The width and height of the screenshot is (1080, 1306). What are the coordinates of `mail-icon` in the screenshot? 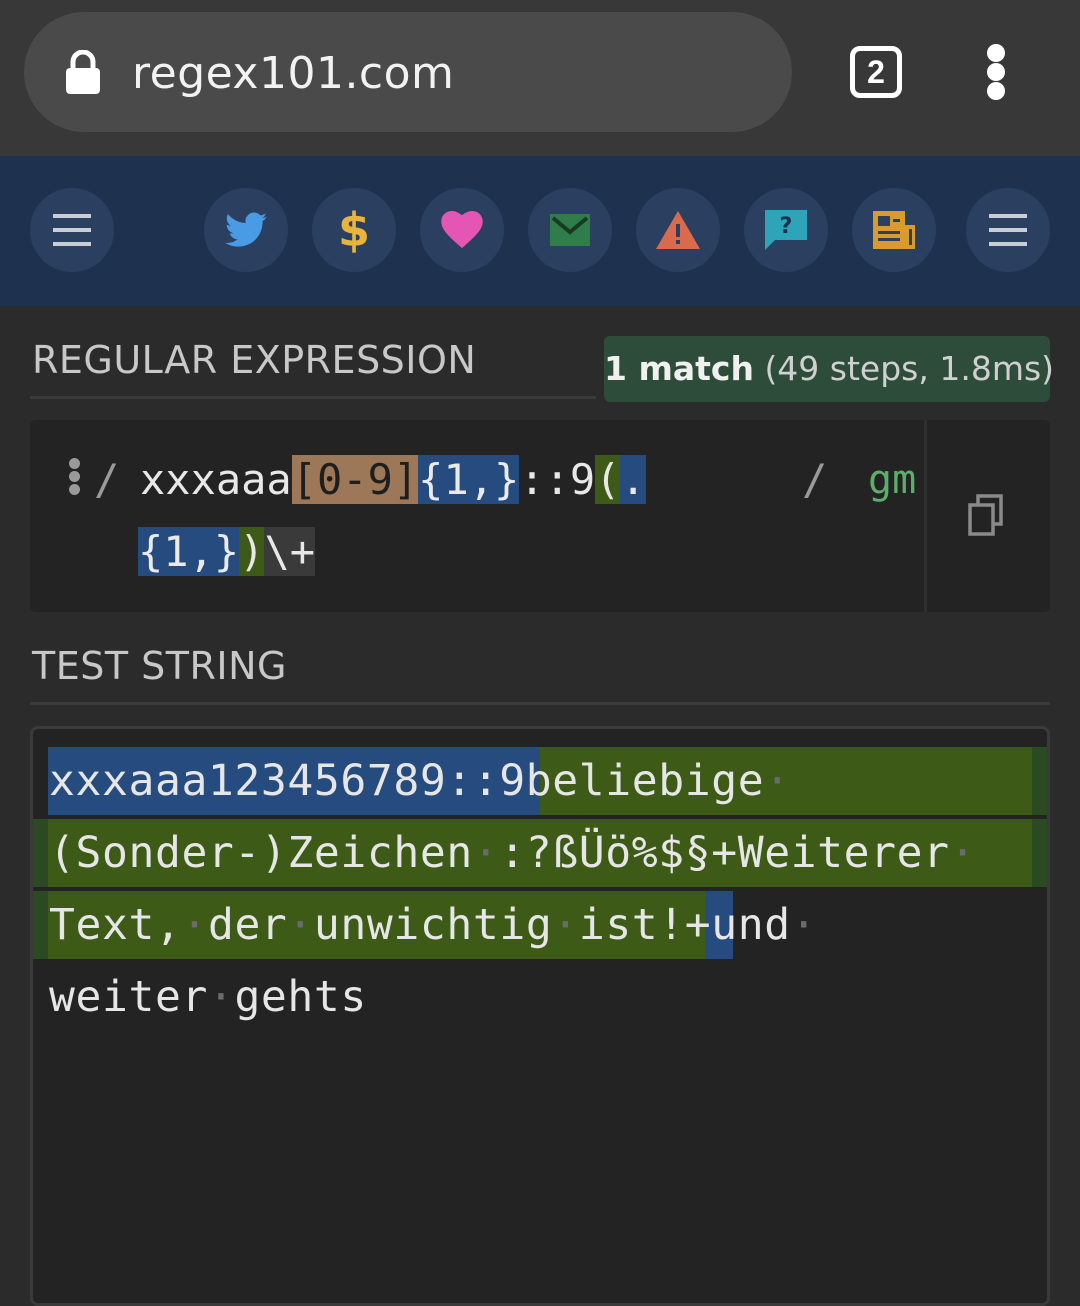 It's located at (570, 230).